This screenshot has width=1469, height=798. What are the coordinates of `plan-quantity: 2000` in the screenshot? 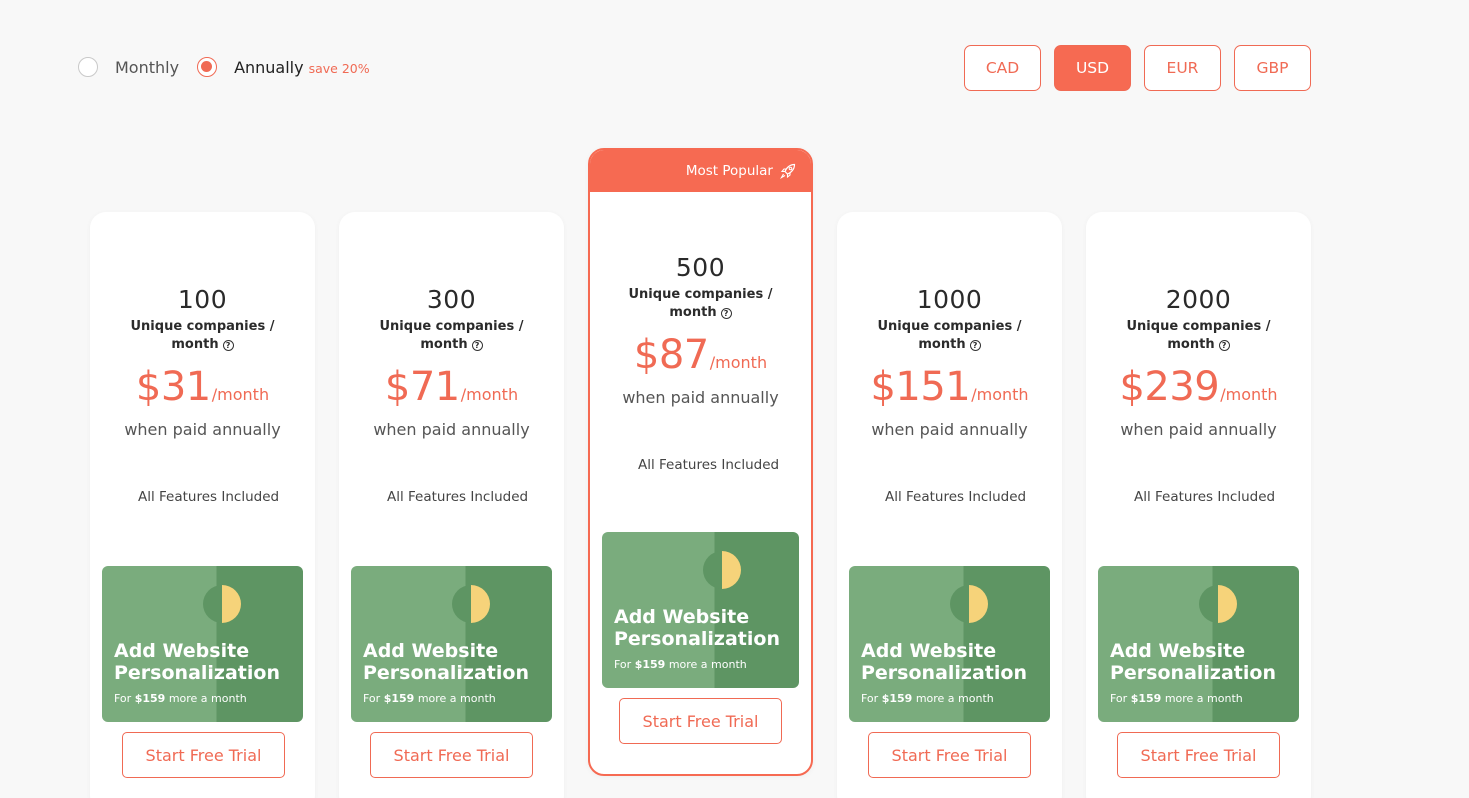 It's located at (1198, 299).